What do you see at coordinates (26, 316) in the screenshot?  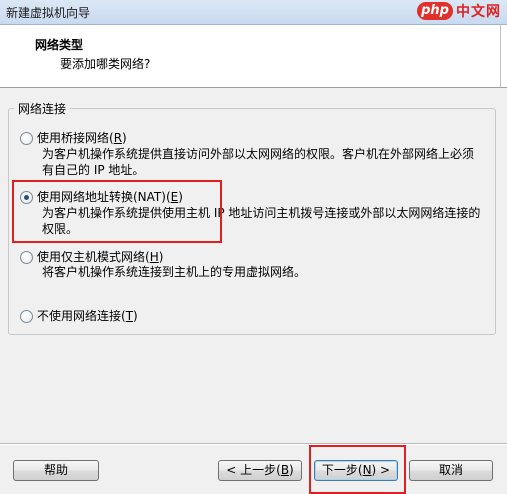 I see `radio-none` at bounding box center [26, 316].